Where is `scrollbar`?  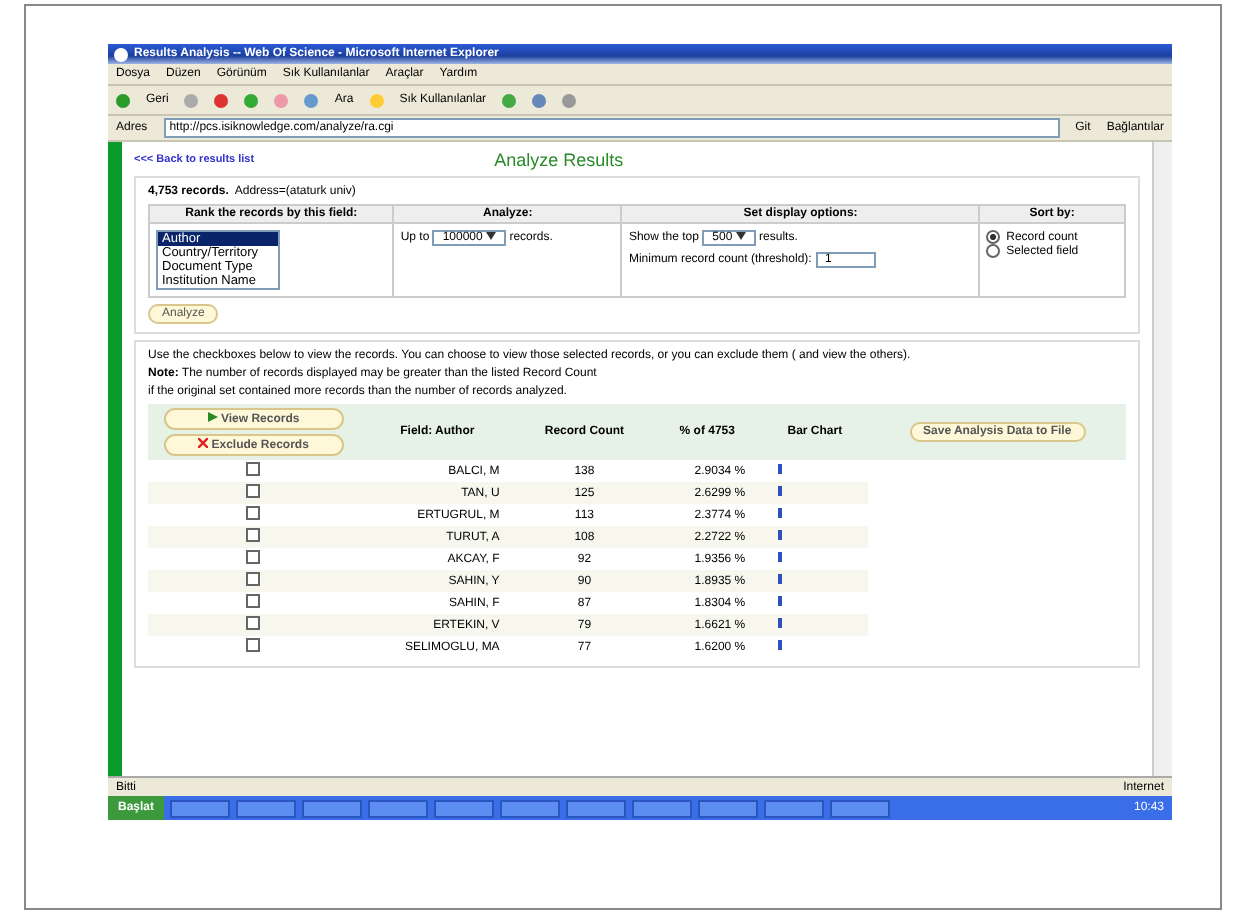
scrollbar is located at coordinates (1162, 459).